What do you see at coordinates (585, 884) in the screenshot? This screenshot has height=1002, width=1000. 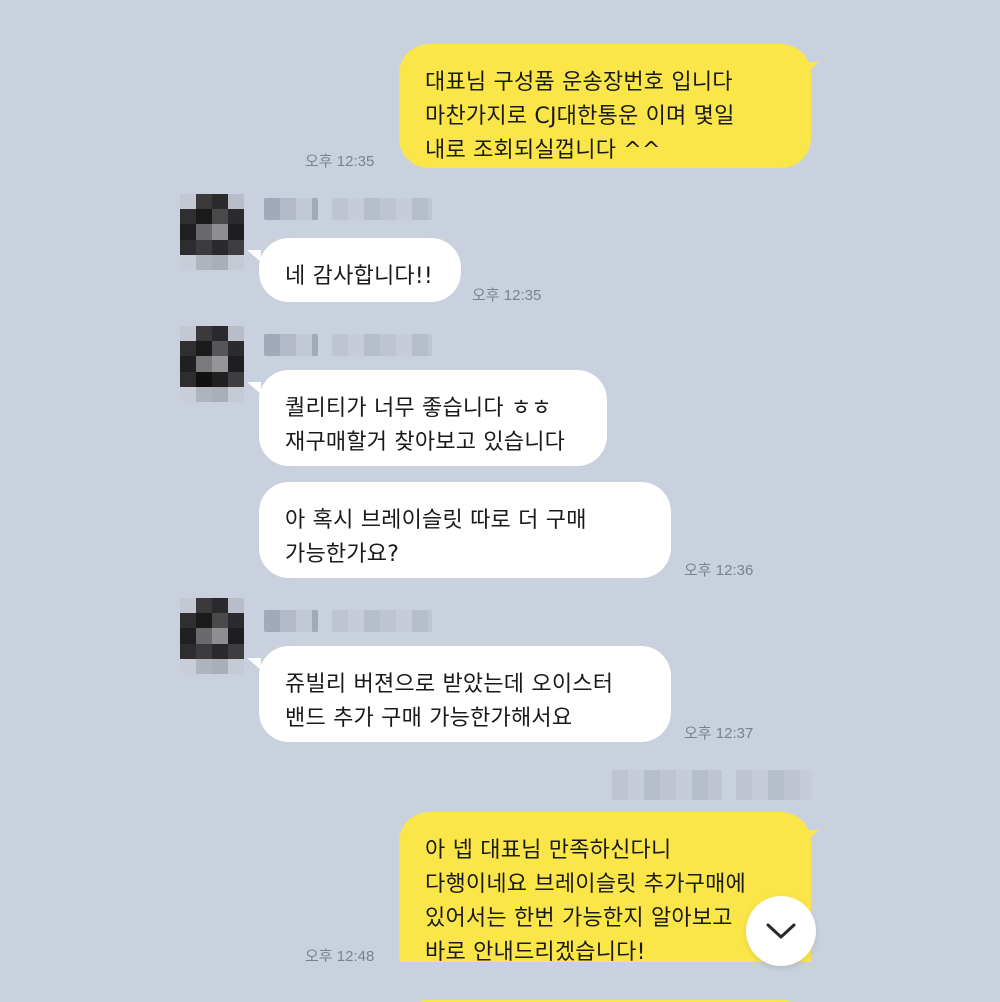 I see `message-text: 다행이네요 브레이슬릿 추가구매에` at bounding box center [585, 884].